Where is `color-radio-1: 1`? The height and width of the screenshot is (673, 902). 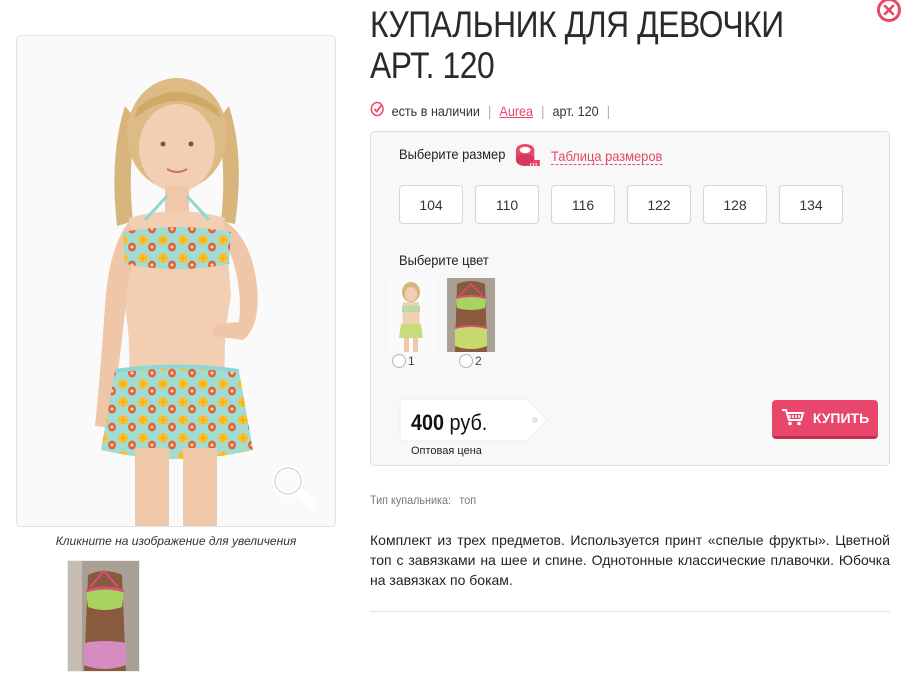
color-radio-1: 1 is located at coordinates (403, 361).